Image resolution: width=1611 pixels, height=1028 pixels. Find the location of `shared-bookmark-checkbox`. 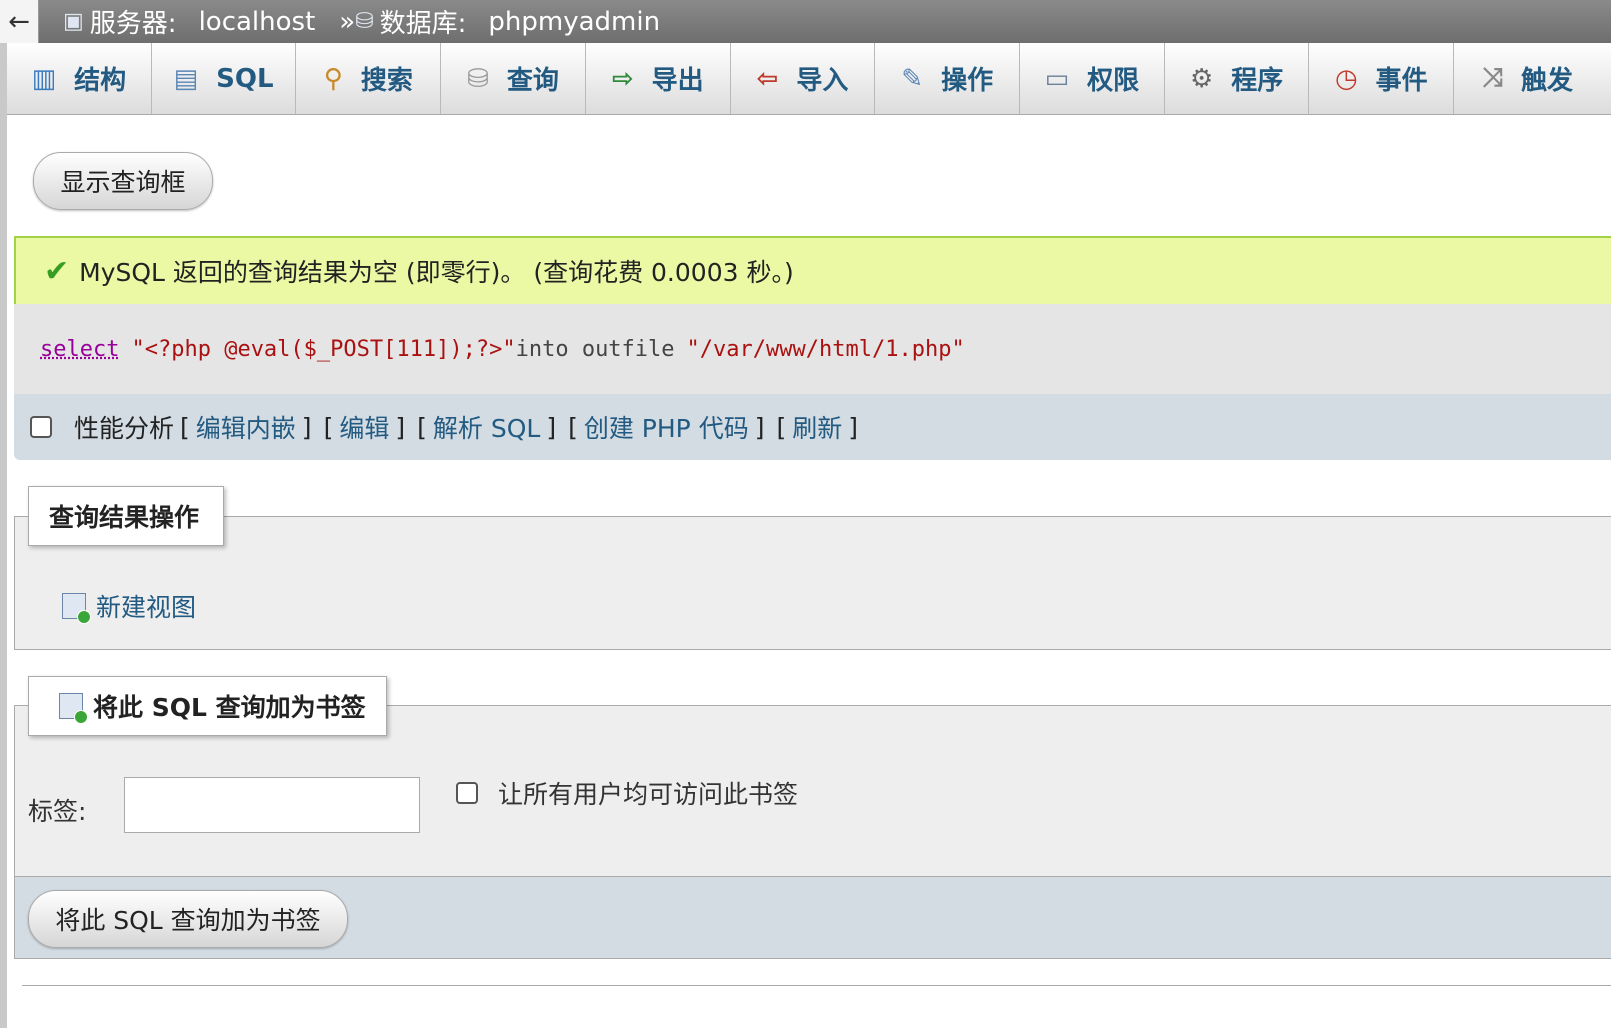

shared-bookmark-checkbox is located at coordinates (467, 793).